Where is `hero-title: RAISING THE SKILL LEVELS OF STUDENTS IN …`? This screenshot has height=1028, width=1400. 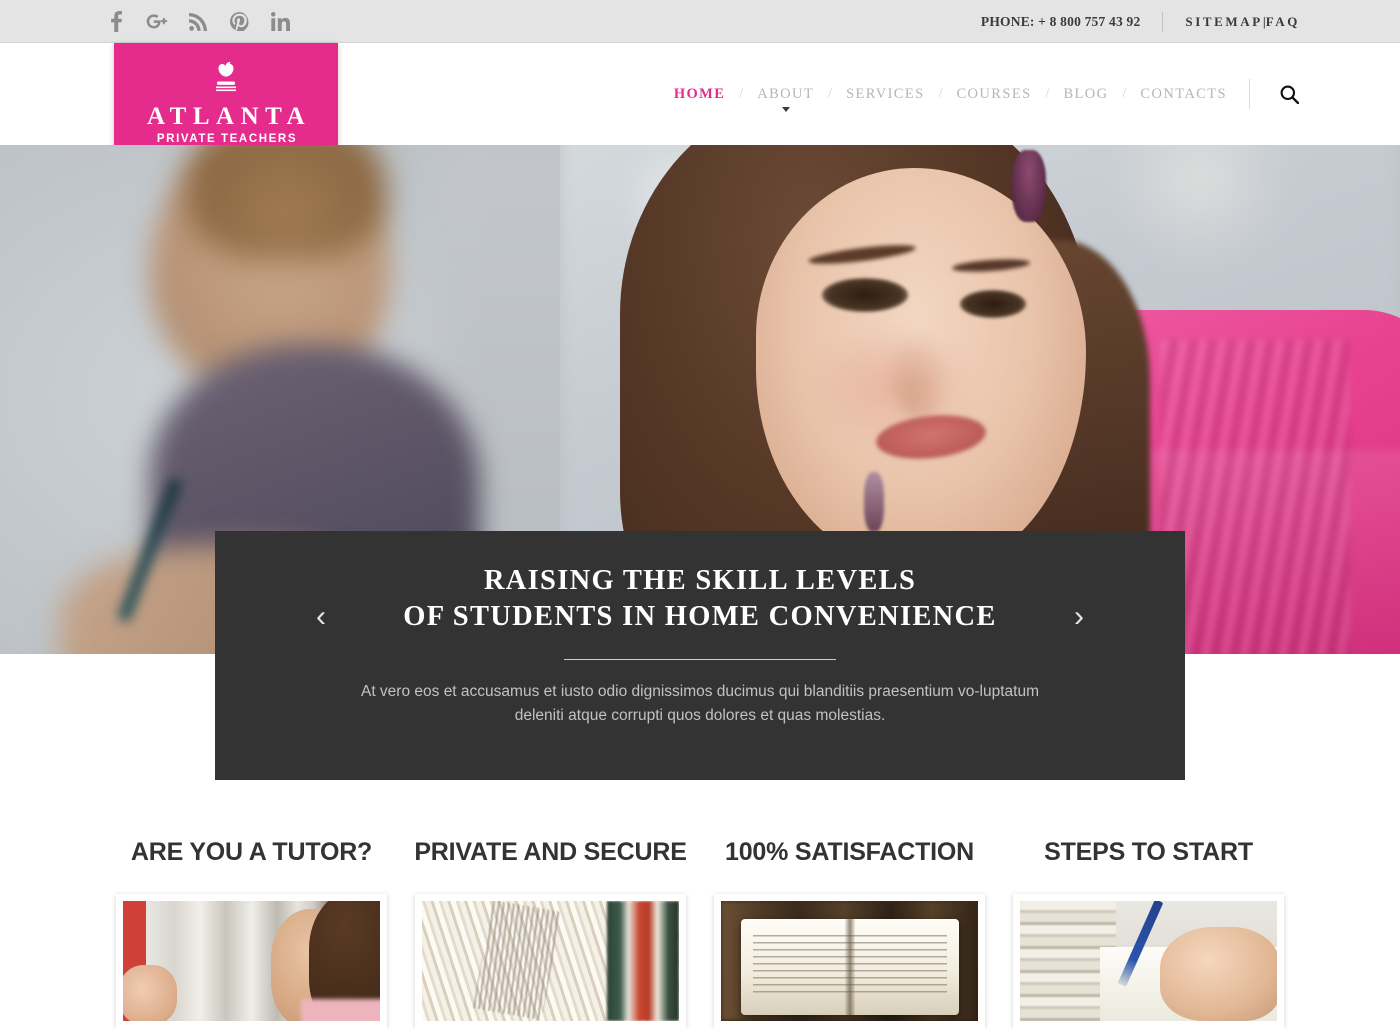 hero-title: RAISING THE SKILL LEVELS OF STUDENTS IN … is located at coordinates (700, 599).